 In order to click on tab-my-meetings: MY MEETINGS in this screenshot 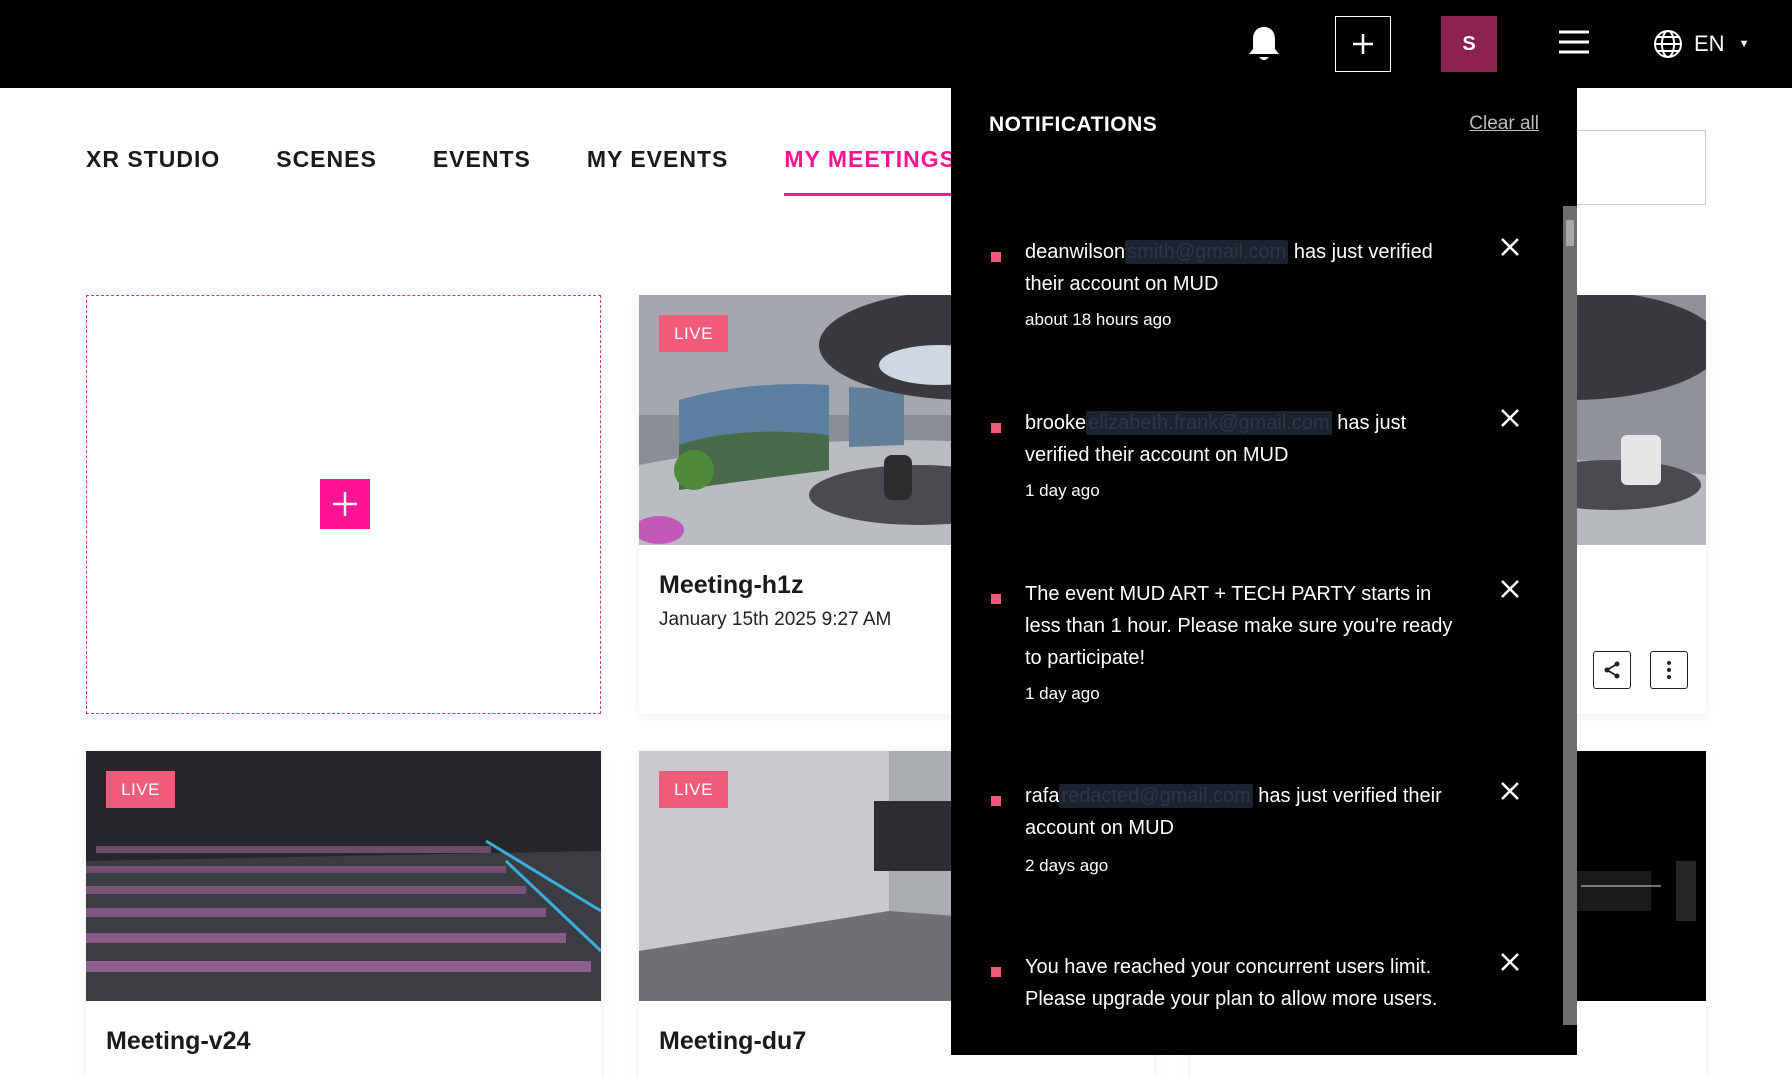, I will do `click(870, 171)`.